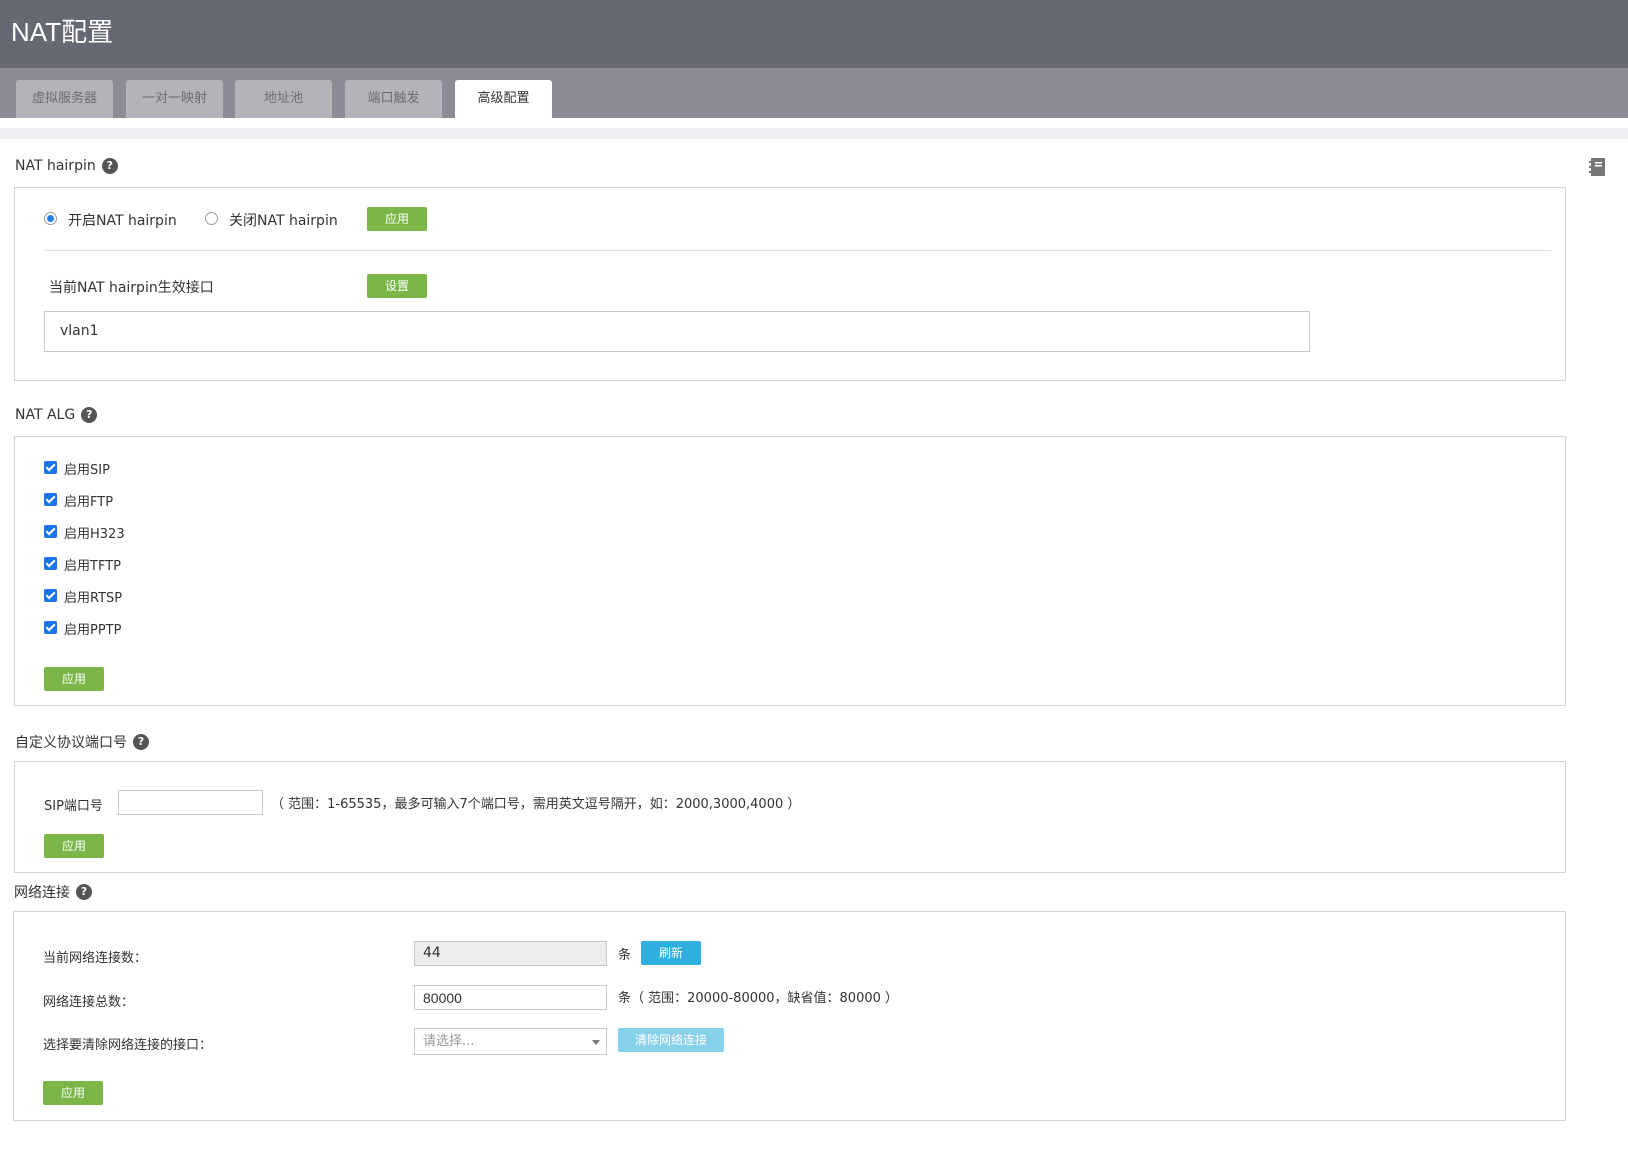 This screenshot has width=1628, height=1169. Describe the element at coordinates (73, 1093) in the screenshot. I see `net-conn-apply-button: 应用` at that location.